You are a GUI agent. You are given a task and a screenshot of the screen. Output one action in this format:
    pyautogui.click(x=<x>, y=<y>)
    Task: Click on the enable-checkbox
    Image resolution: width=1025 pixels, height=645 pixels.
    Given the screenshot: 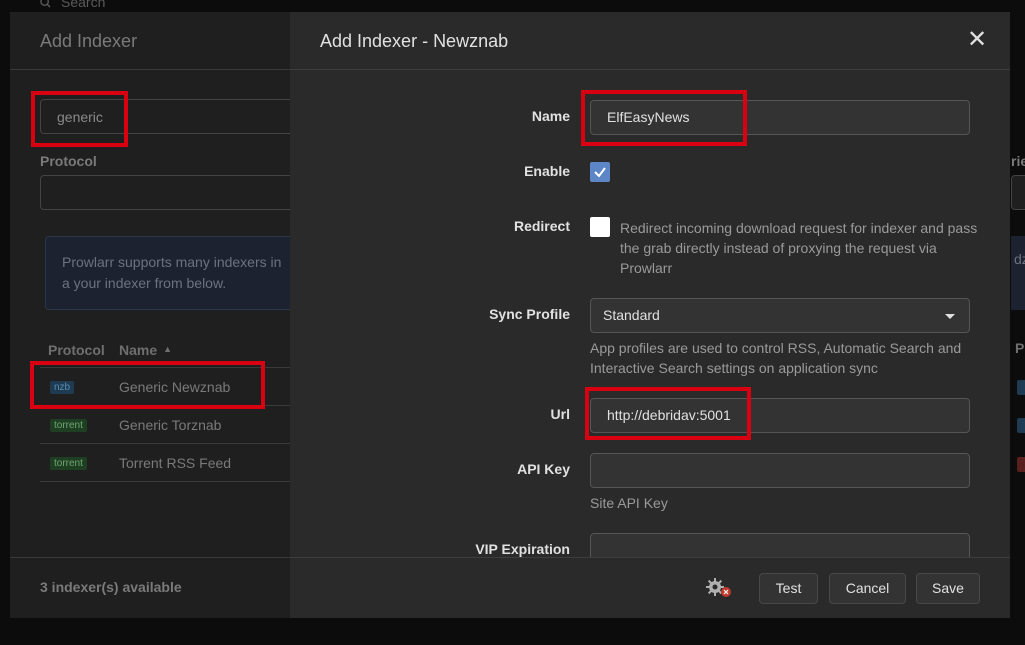 What is the action you would take?
    pyautogui.click(x=600, y=172)
    